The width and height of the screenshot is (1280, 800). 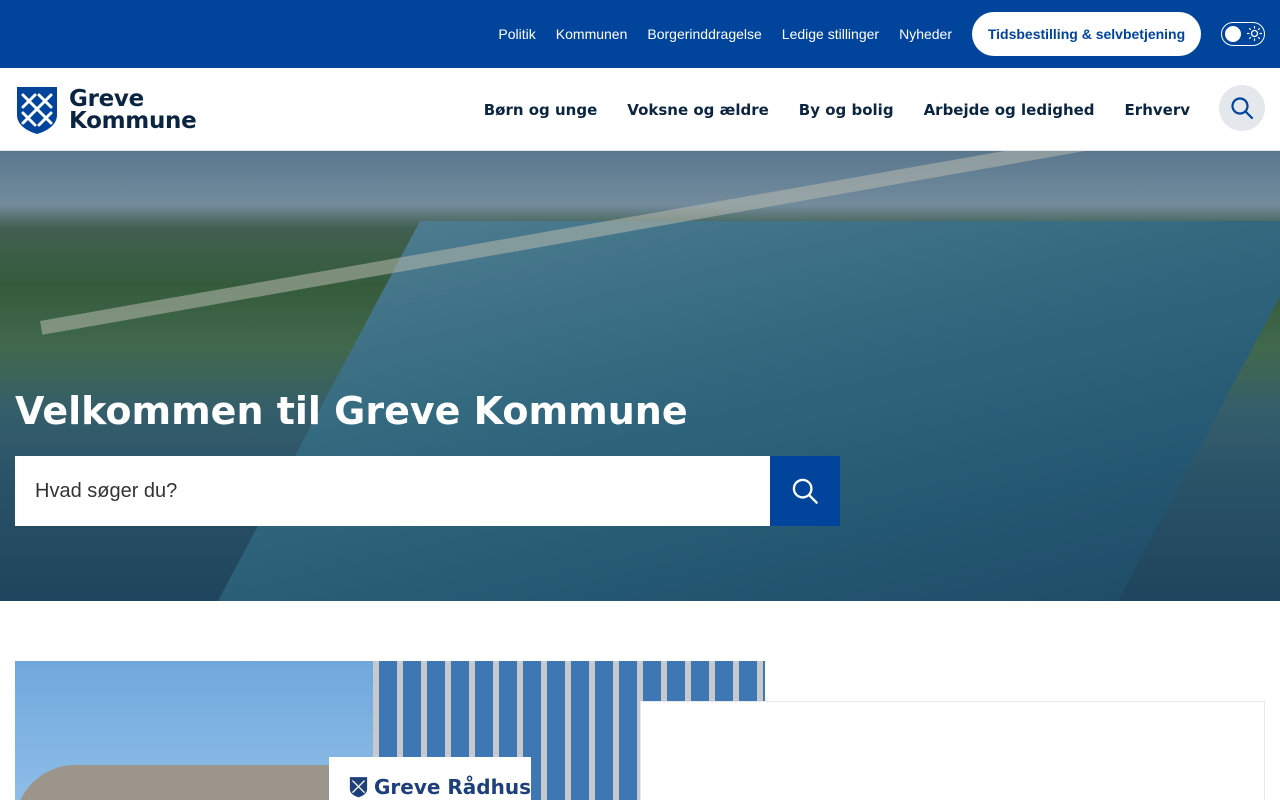 What do you see at coordinates (698, 110) in the screenshot?
I see `nav-voksne-og-aeldre: Voksne og ældre` at bounding box center [698, 110].